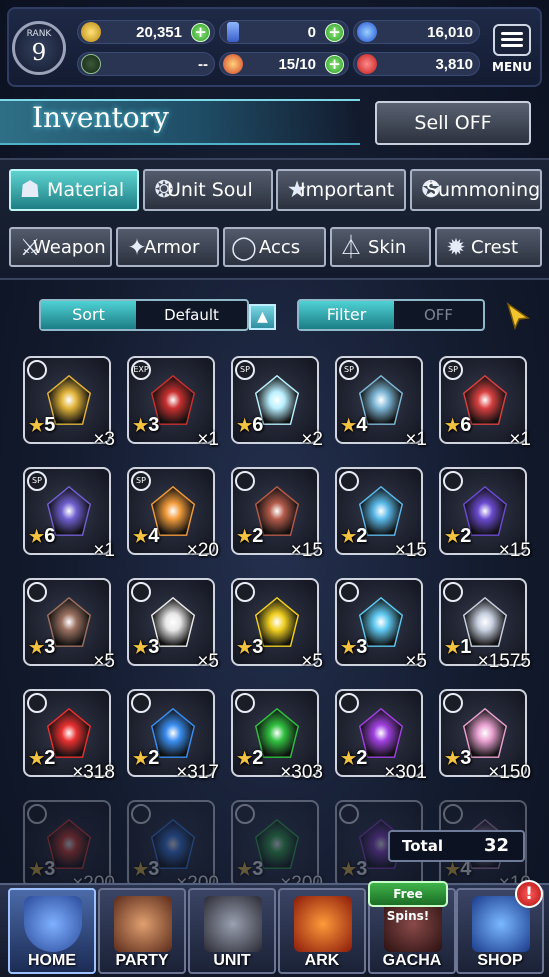 The height and width of the screenshot is (977, 549). Describe the element at coordinates (512, 40) in the screenshot. I see `menu-button` at that location.